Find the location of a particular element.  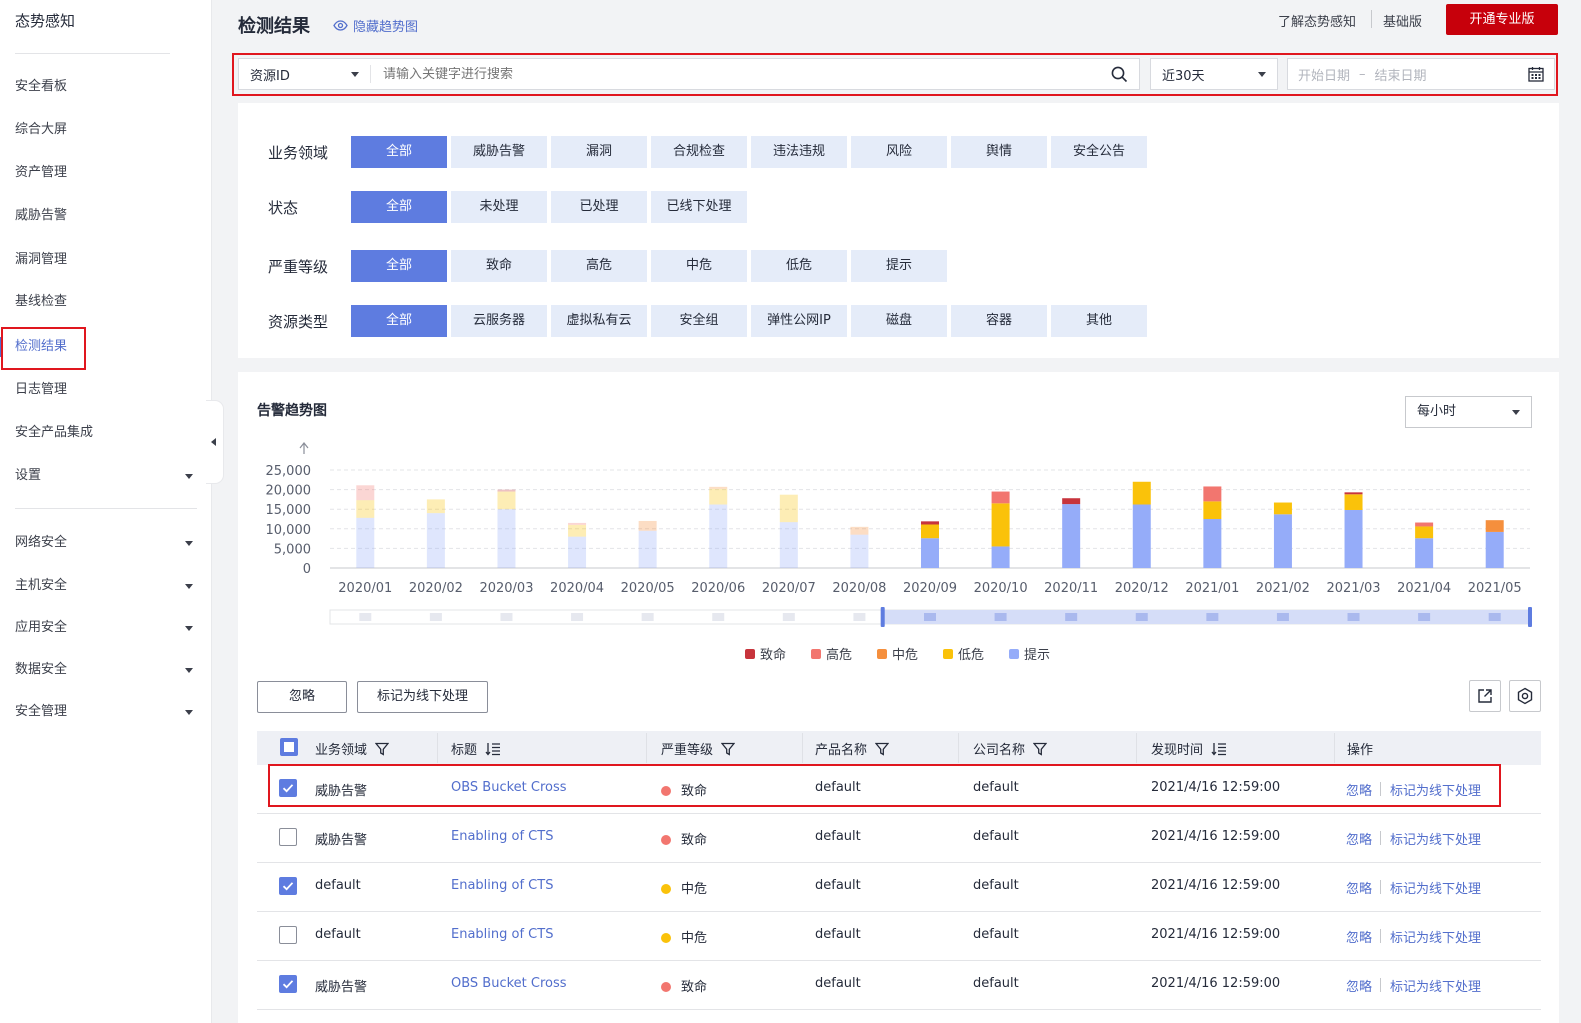

select-all-checkbox is located at coordinates (289, 747).